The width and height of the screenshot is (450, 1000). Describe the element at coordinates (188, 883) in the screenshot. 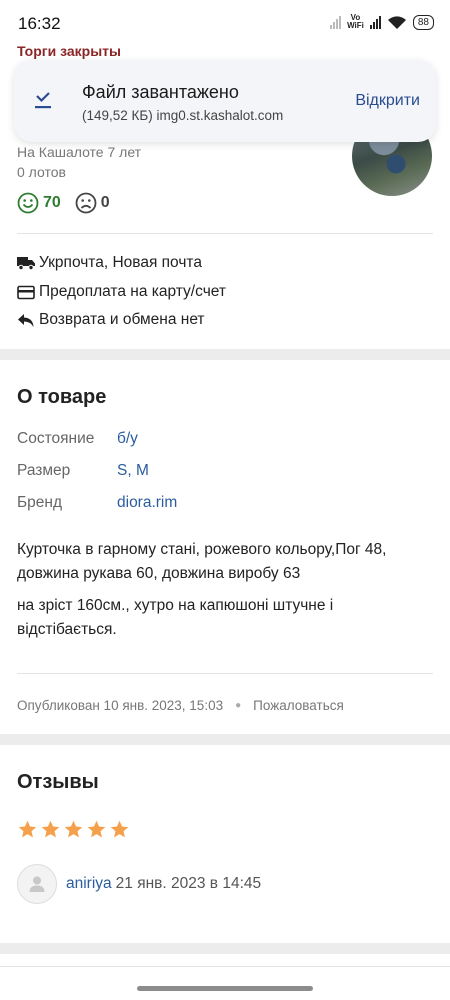

I see `review-date: 21 янв. 2023 в 14:45` at that location.